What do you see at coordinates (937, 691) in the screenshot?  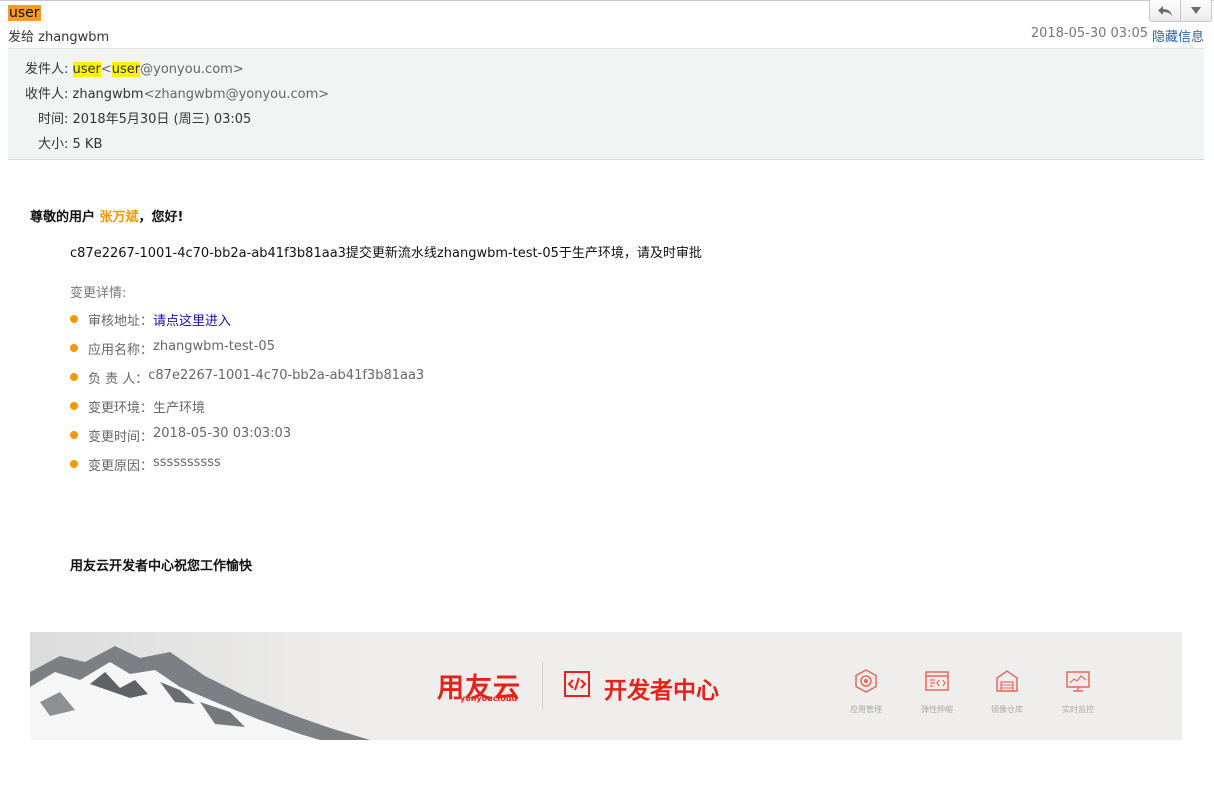 I see `feature-elastic-scaling: 弹性伸缩` at bounding box center [937, 691].